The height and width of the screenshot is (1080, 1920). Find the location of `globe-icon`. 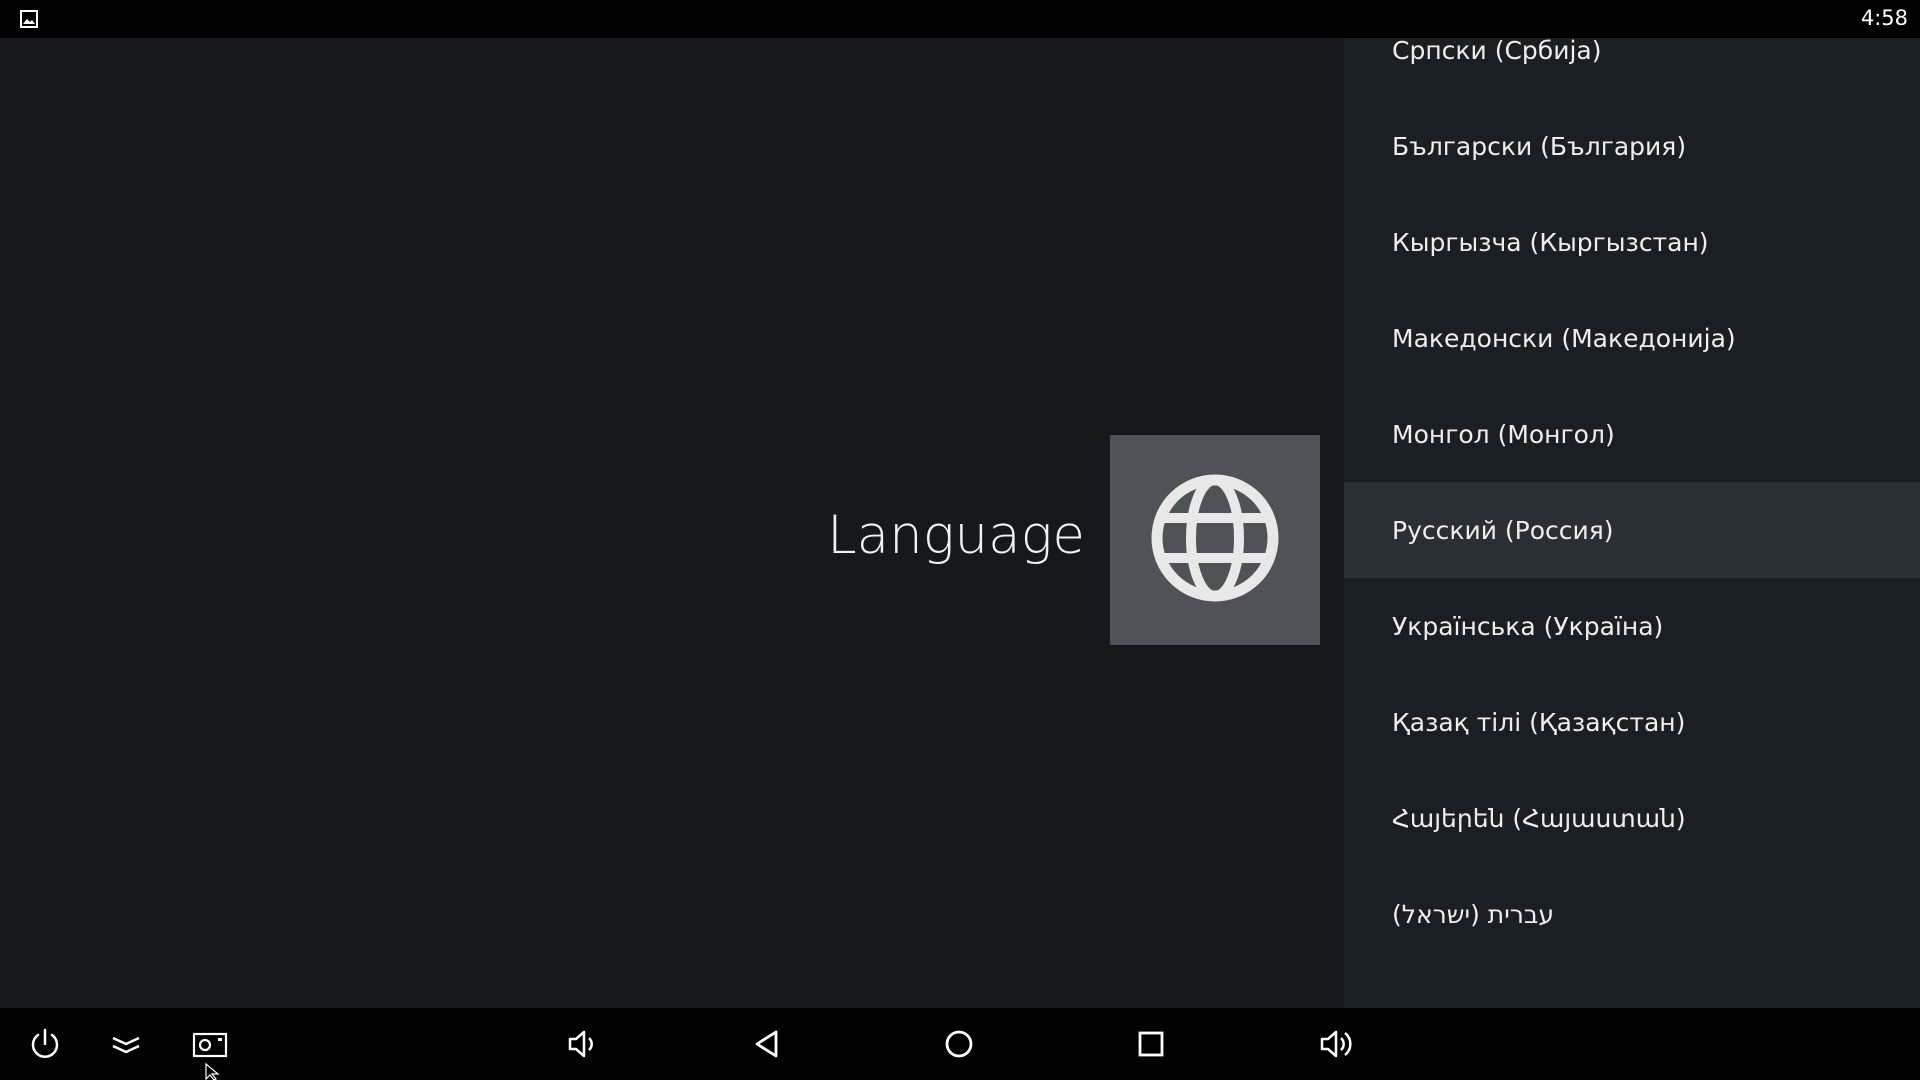

globe-icon is located at coordinates (1215, 540).